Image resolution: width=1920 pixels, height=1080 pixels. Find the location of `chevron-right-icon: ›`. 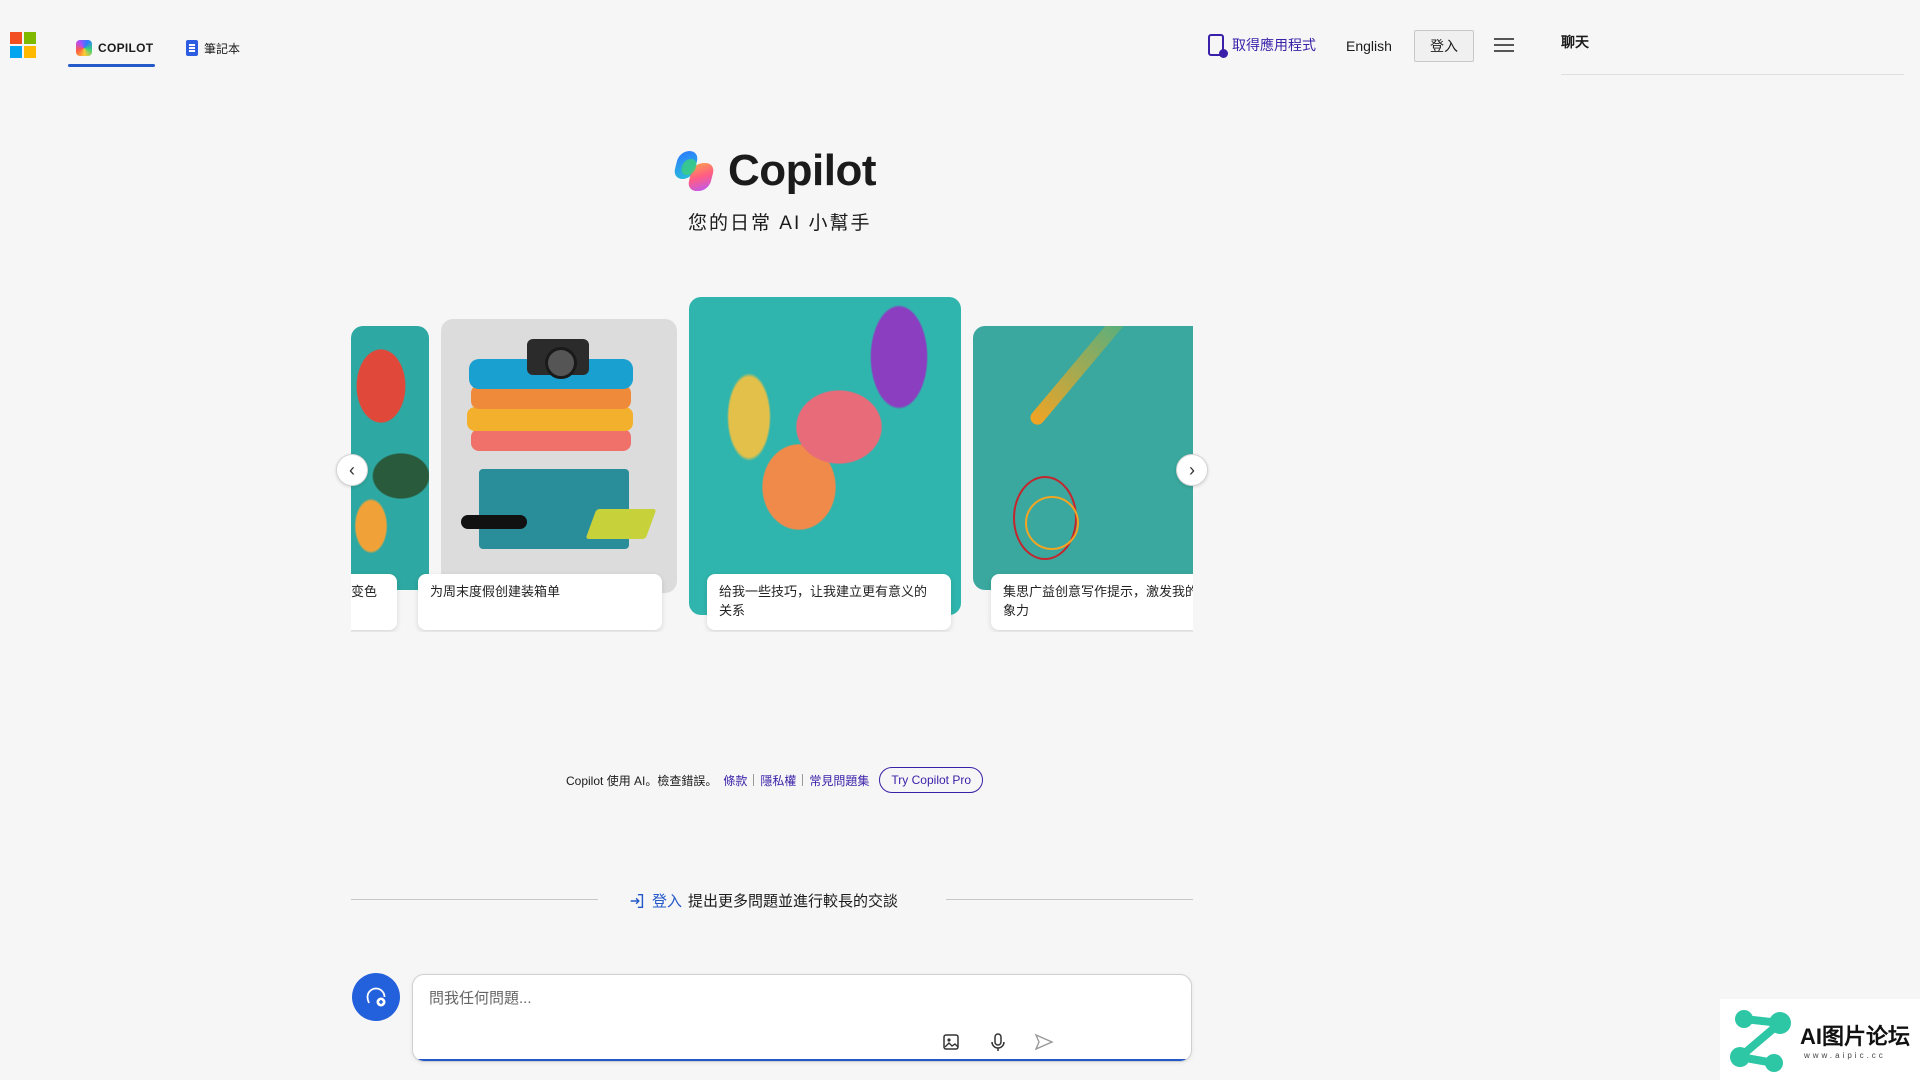

chevron-right-icon: › is located at coordinates (1192, 469).